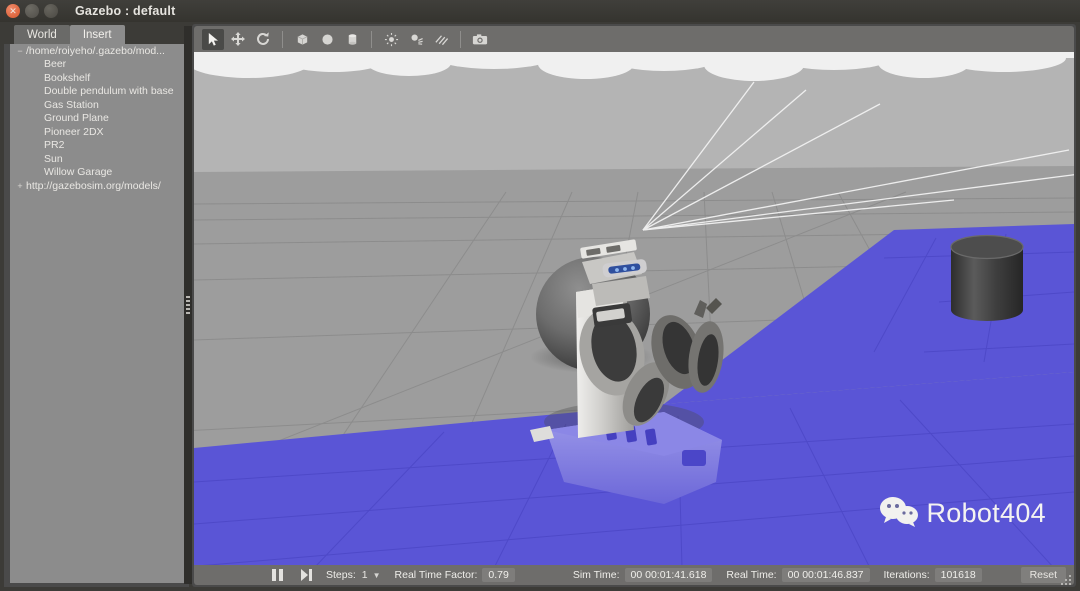 The width and height of the screenshot is (1080, 591). I want to click on tree-item: Ground Plane, so click(97, 119).